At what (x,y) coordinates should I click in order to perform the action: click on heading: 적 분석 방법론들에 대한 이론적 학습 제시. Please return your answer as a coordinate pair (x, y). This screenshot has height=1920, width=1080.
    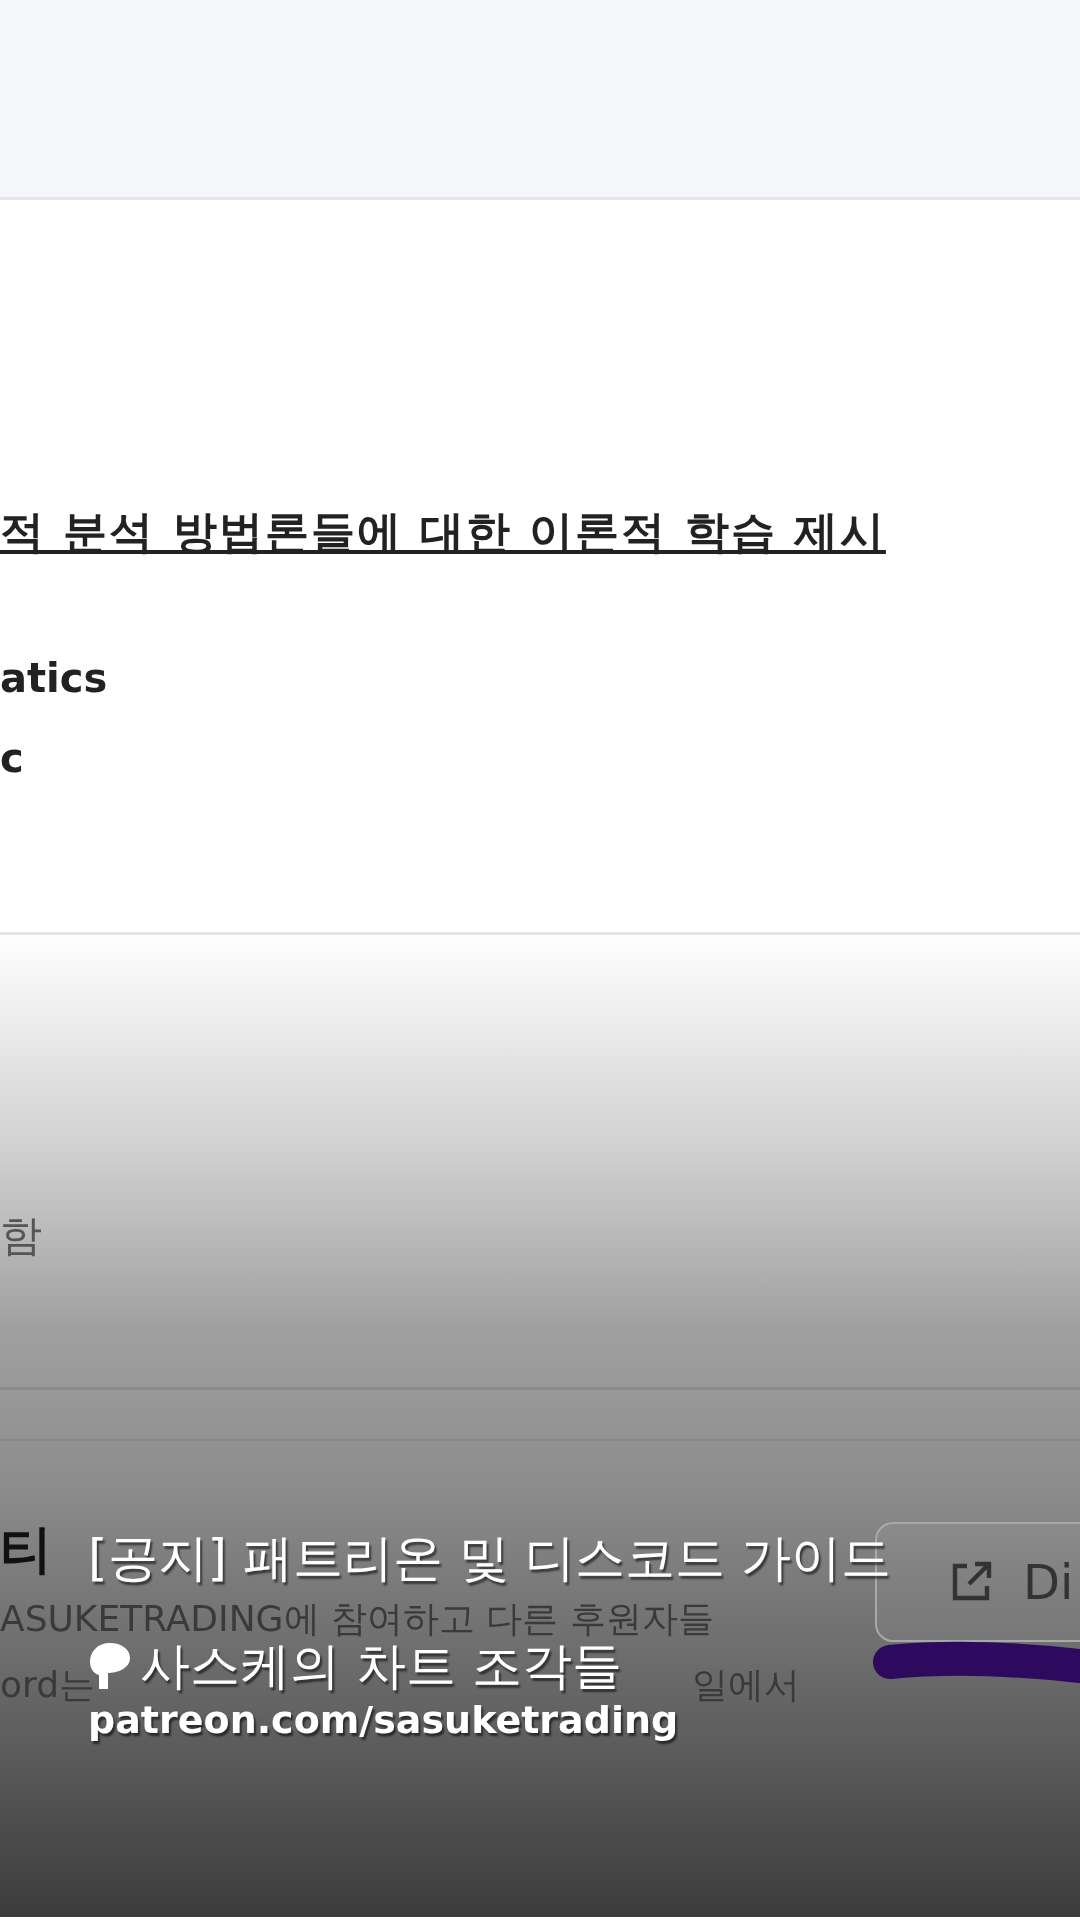
    Looking at the image, I should click on (443, 532).